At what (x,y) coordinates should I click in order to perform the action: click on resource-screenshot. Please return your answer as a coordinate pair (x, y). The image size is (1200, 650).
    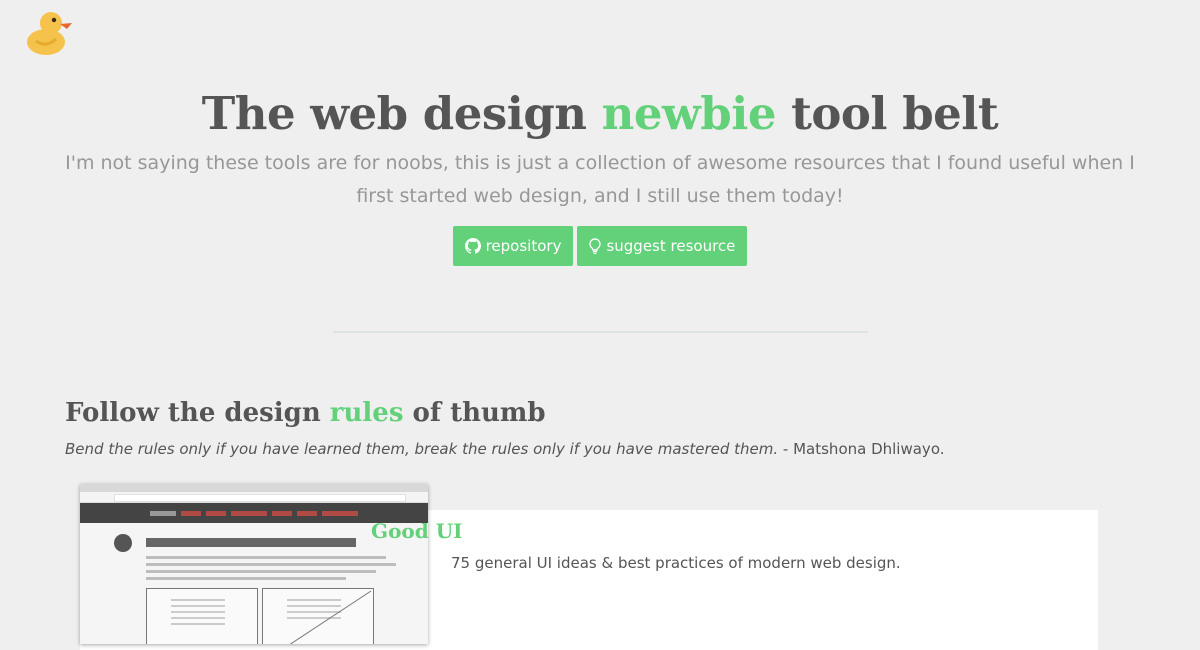
    Looking at the image, I should click on (254, 564).